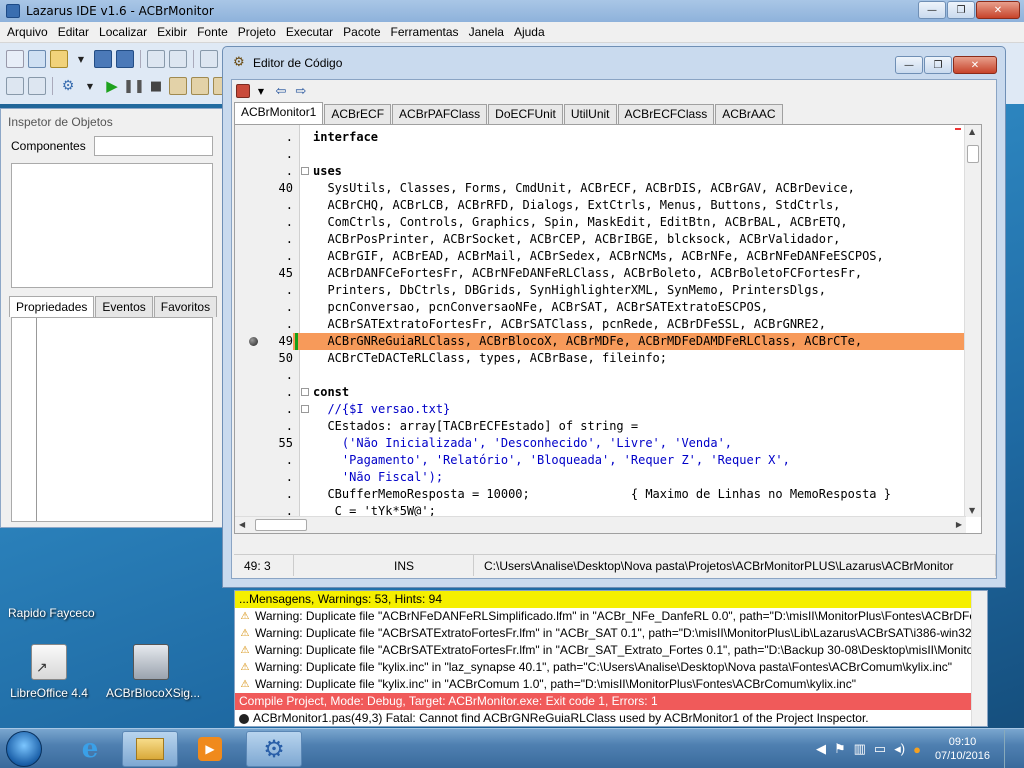 The height and width of the screenshot is (768, 1024). What do you see at coordinates (749, 114) in the screenshot?
I see `tab-acbraac: ACBrAAC` at bounding box center [749, 114].